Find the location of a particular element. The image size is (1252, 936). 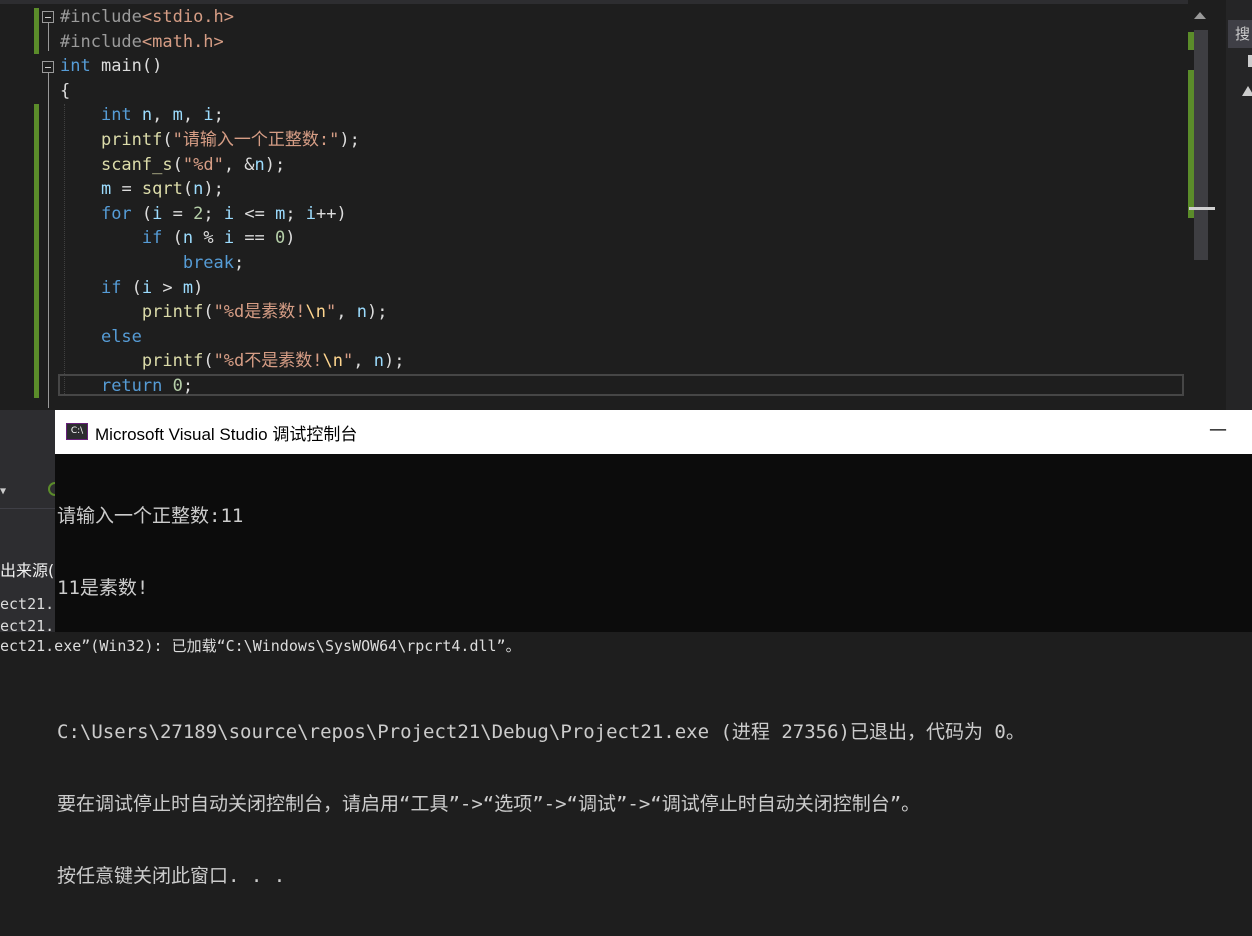

code-token: " is located at coordinates (348, 361).